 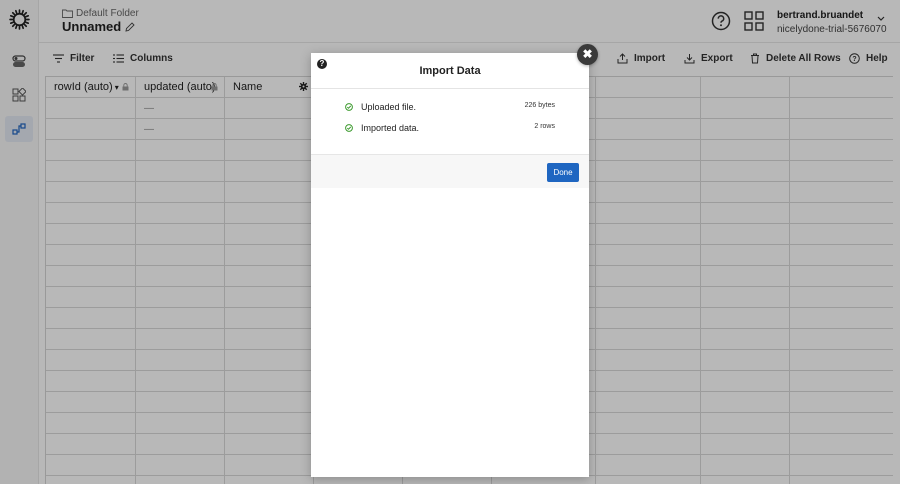 I want to click on step-imported: Imported data. 2 rows, so click(x=450, y=130).